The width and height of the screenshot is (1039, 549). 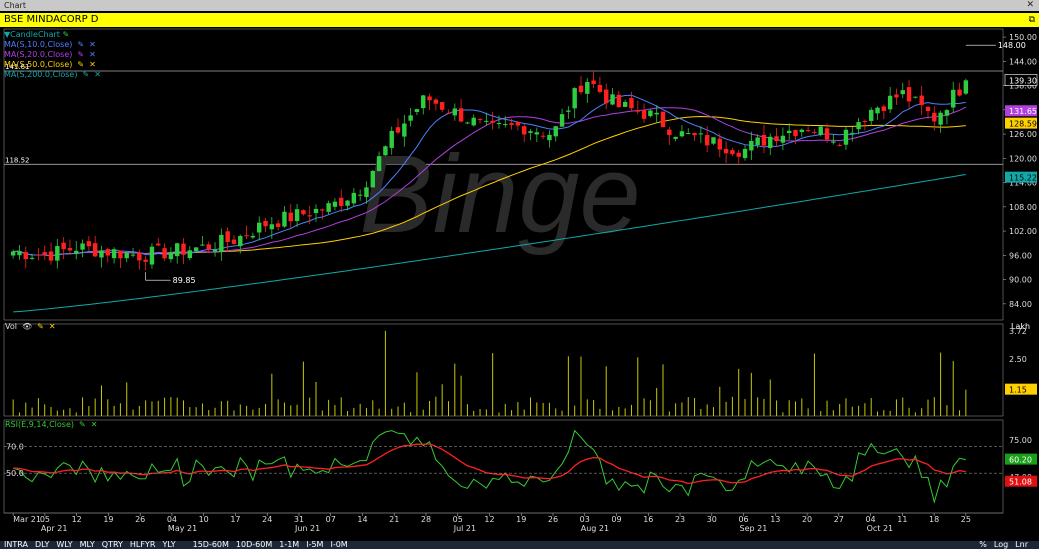 I want to click on ma50-badge: 128.59, so click(x=1023, y=124).